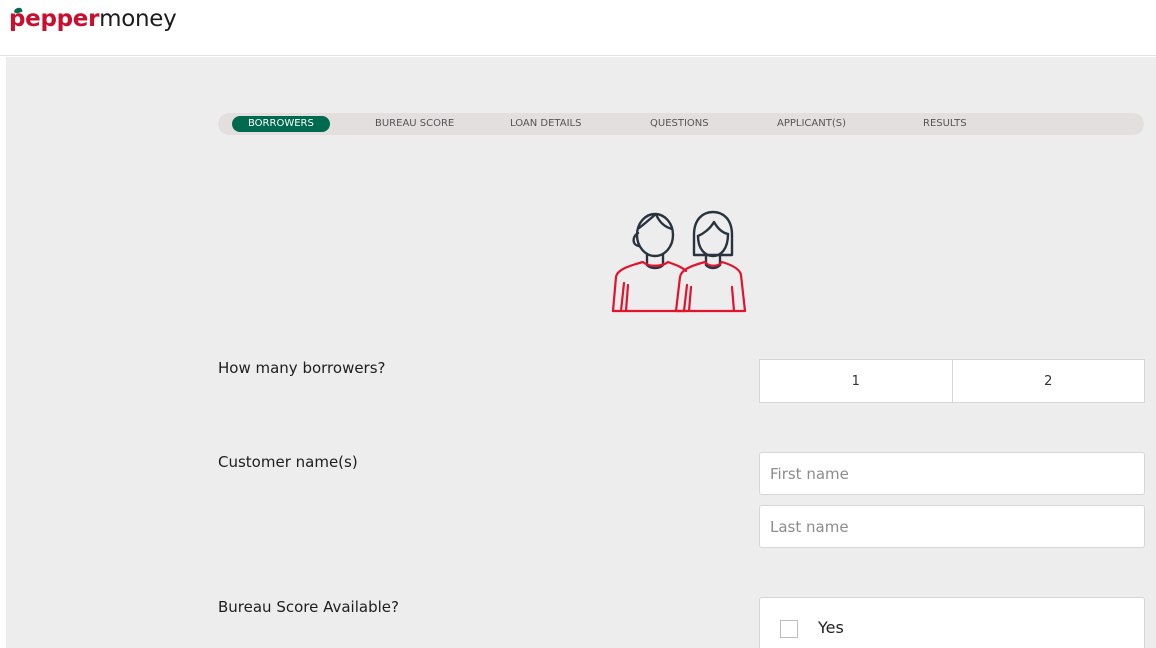  Describe the element at coordinates (545, 124) in the screenshot. I see `step-loan-details: LOAN DETAILS` at that location.